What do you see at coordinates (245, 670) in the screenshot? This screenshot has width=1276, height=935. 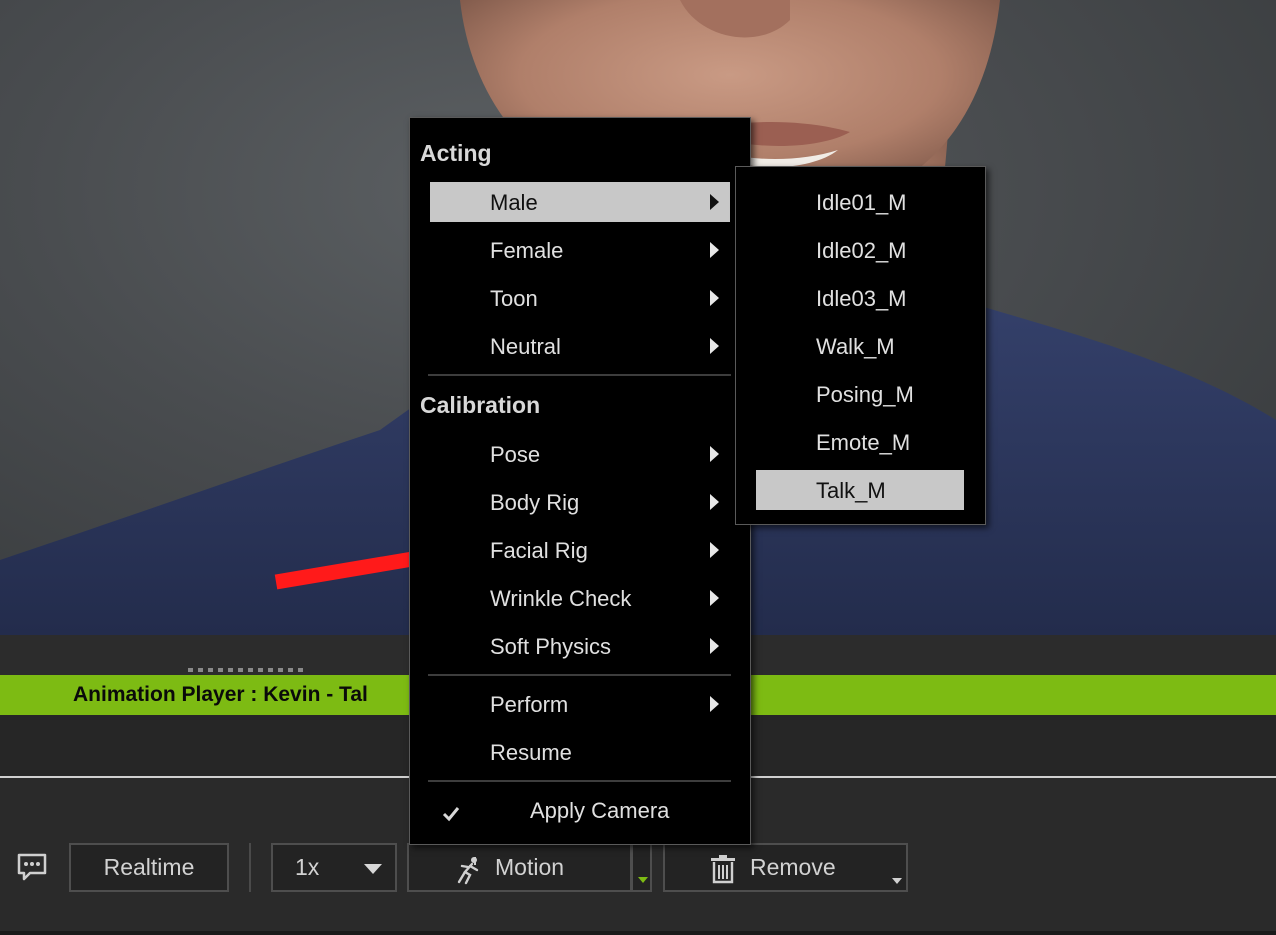 I see `drag-handle-icon` at bounding box center [245, 670].